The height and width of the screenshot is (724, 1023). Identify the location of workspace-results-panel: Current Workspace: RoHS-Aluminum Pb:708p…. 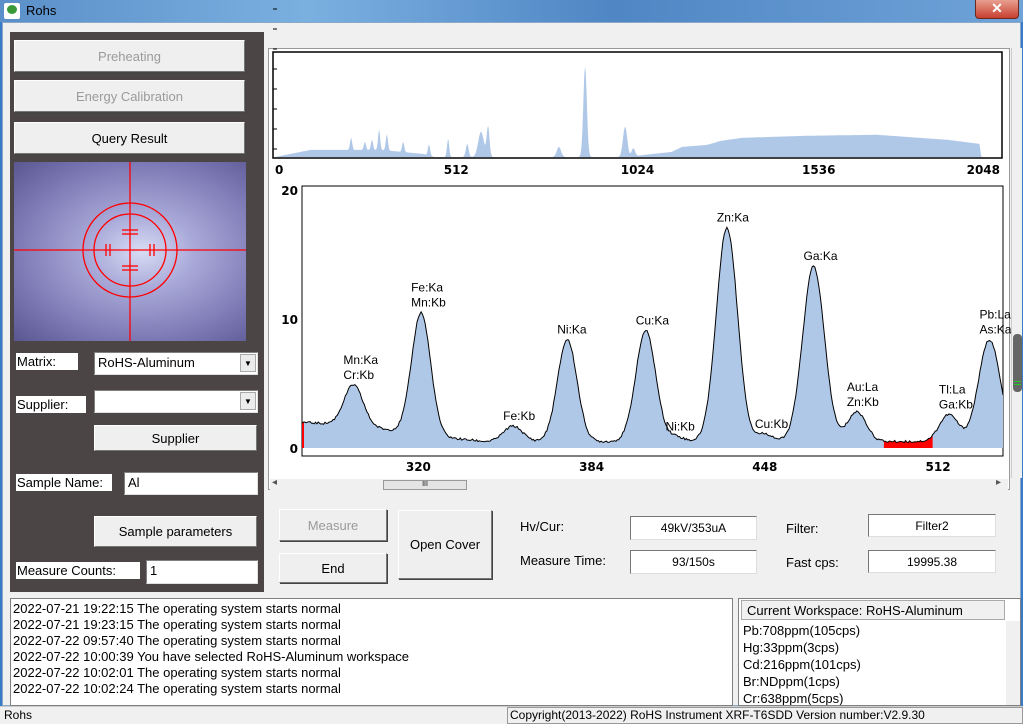
(879, 652).